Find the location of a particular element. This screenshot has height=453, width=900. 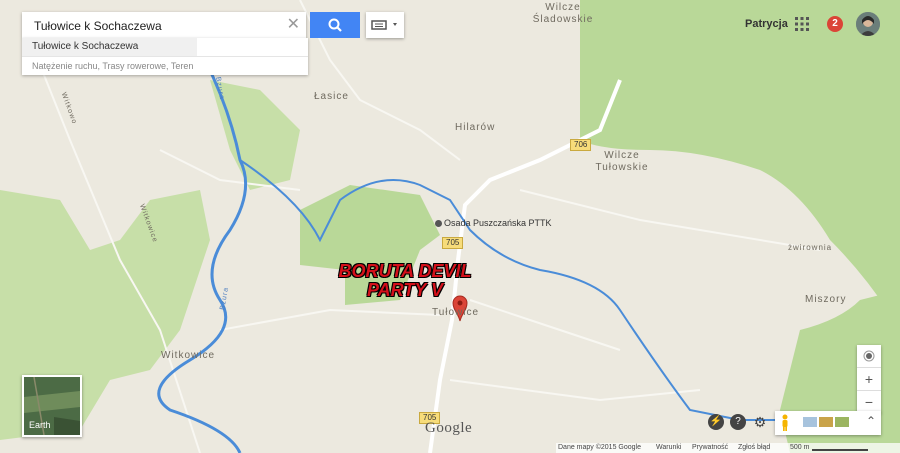

avatar is located at coordinates (868, 24).